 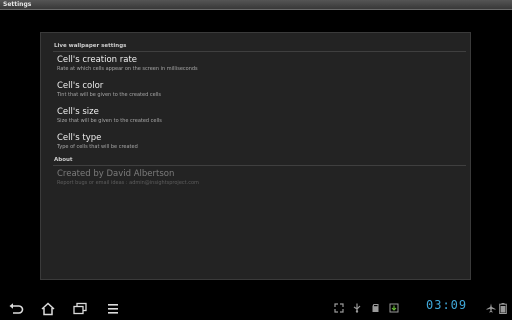 I want to click on status-clock: 03:09, so click(x=446, y=305).